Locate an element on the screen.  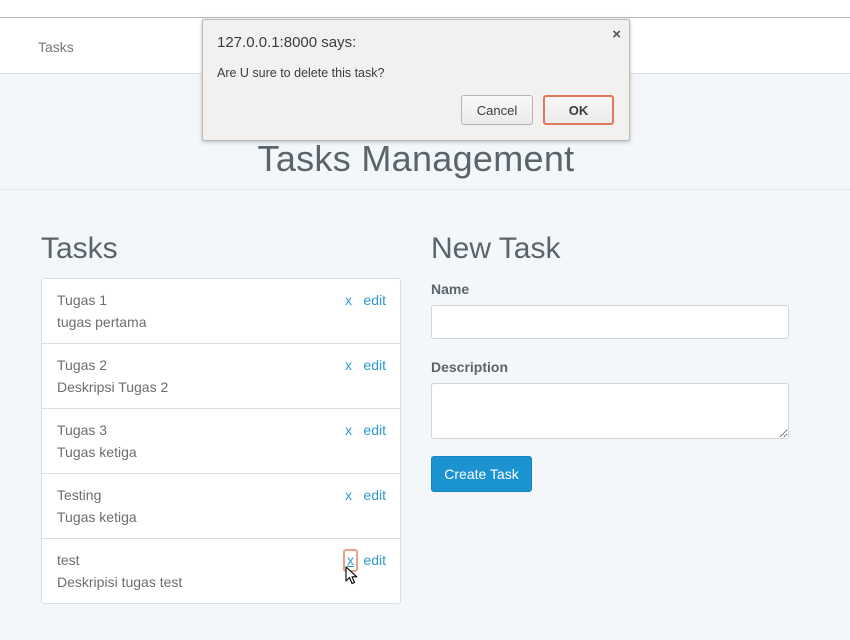
create-task-button: Create Task is located at coordinates (481, 474).